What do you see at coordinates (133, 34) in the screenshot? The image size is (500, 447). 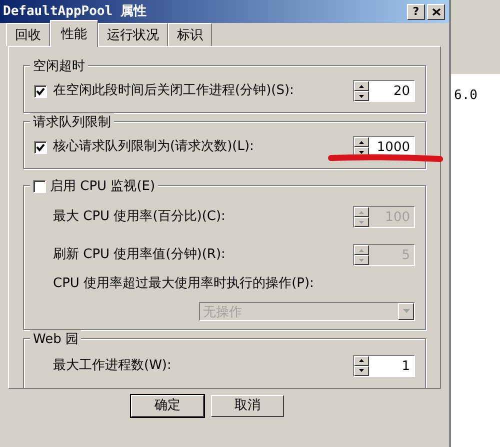 I see `tab: 运行状况` at bounding box center [133, 34].